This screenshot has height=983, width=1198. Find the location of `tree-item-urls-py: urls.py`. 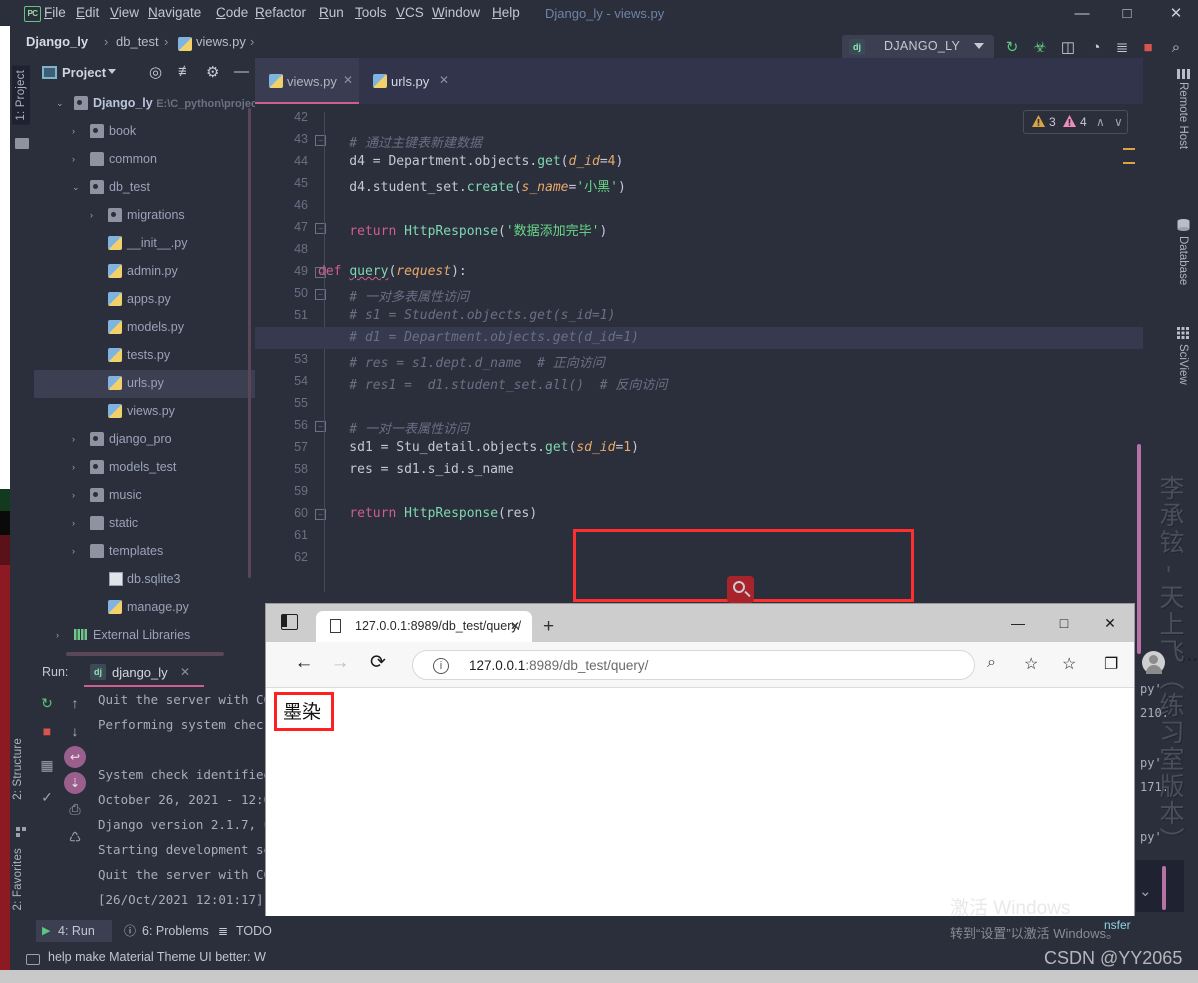

tree-item-urls-py: urls.py is located at coordinates (144, 384).